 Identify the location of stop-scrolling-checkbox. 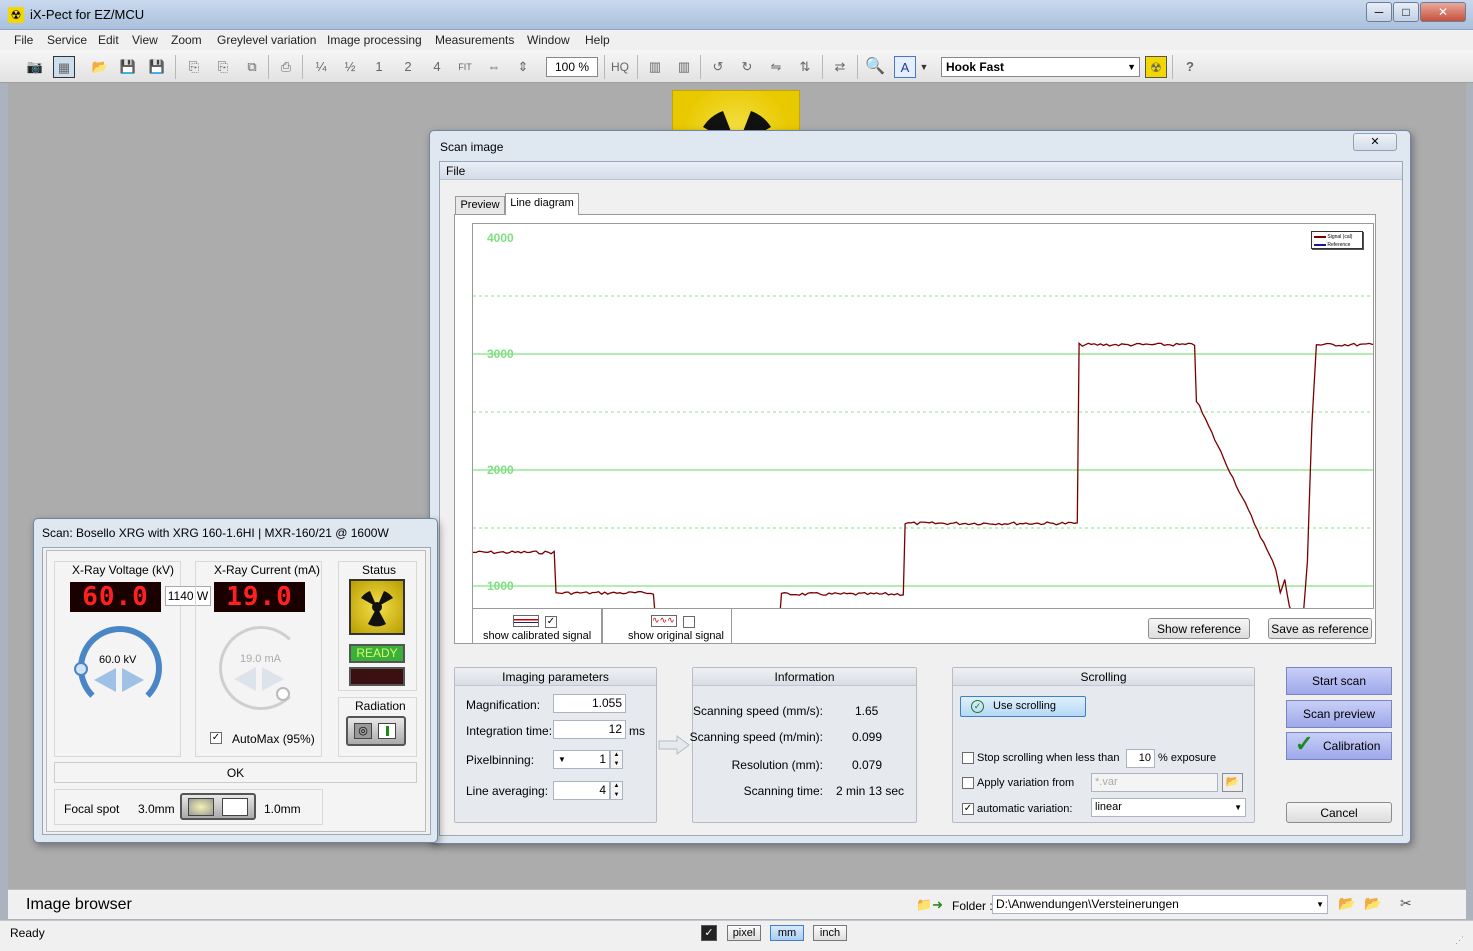
(968, 758).